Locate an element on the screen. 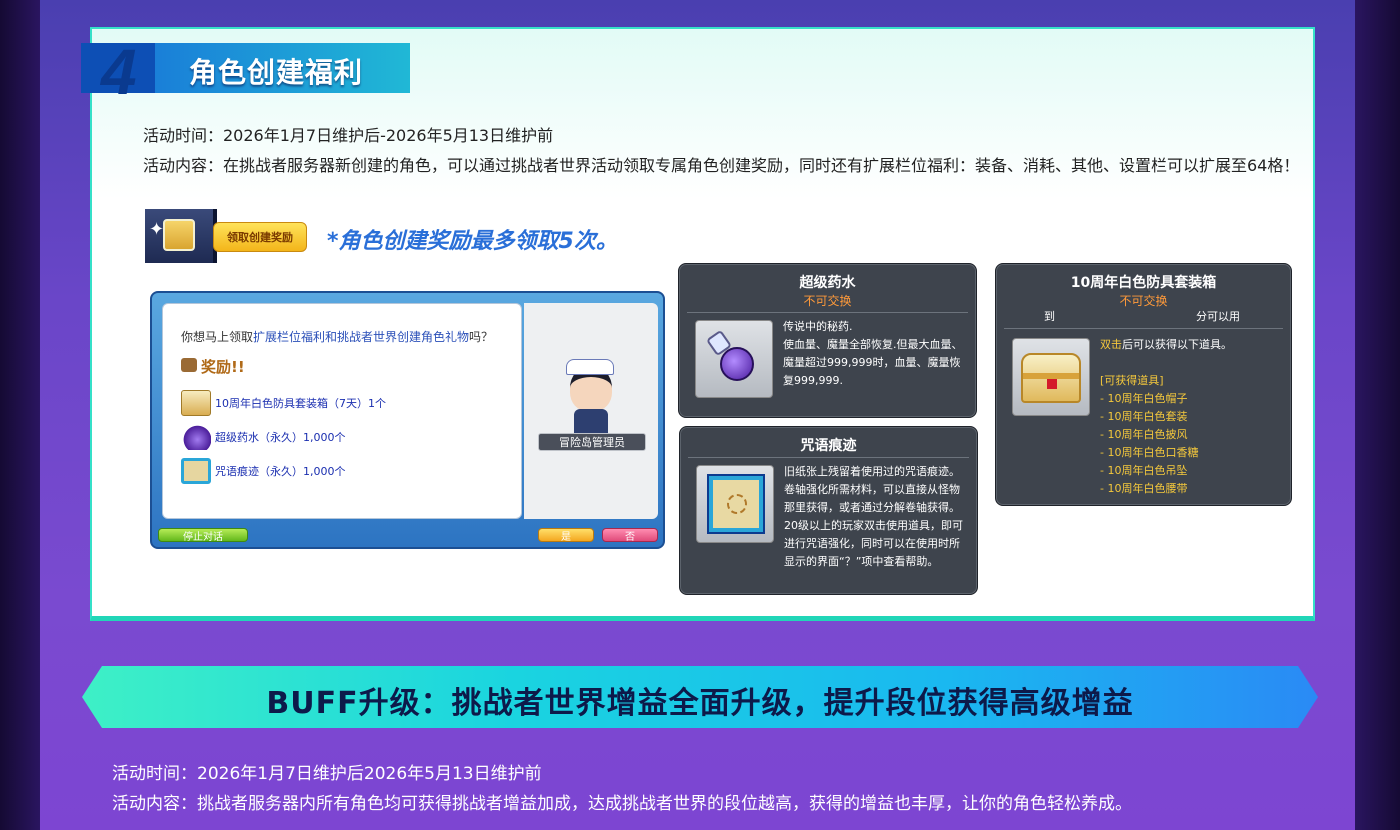 This screenshot has width=1400, height=830. description-rest: 后可以获得以下道具。 is located at coordinates (1177, 344).